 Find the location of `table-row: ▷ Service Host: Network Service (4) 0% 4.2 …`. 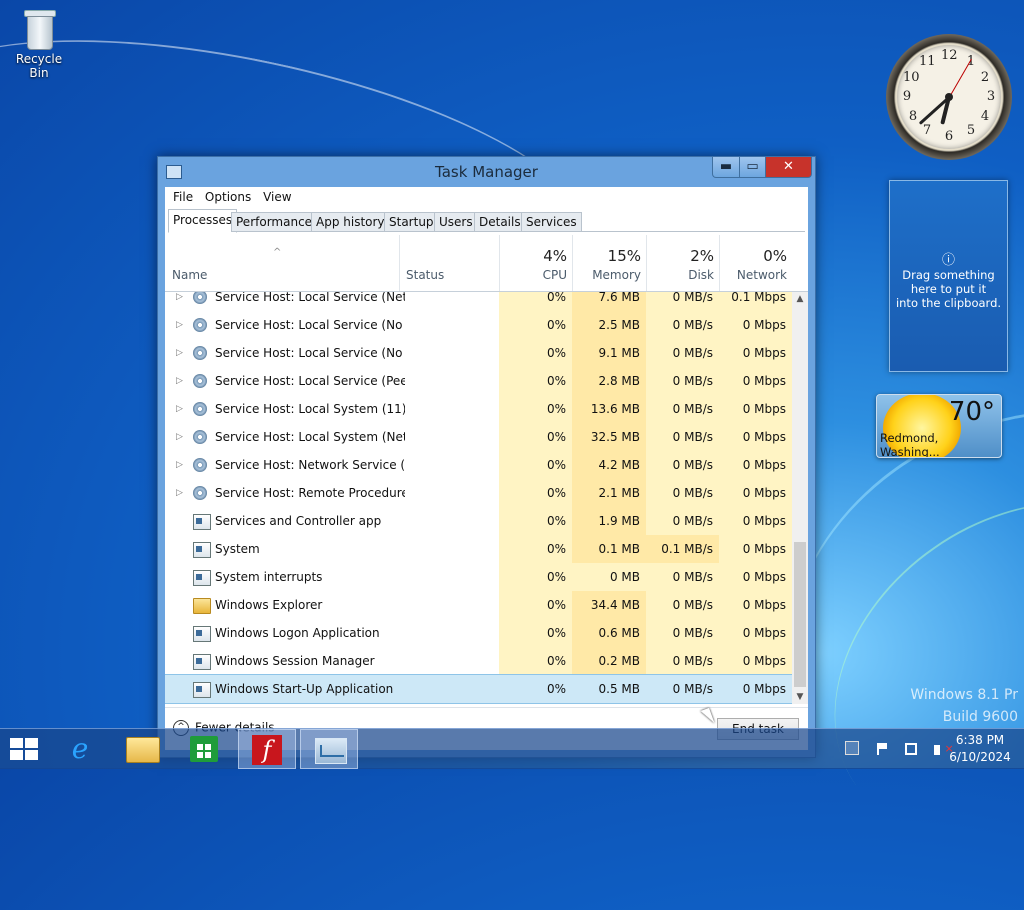

table-row: ▷ Service Host: Network Service (4) 0% 4.2 … is located at coordinates (478, 465).